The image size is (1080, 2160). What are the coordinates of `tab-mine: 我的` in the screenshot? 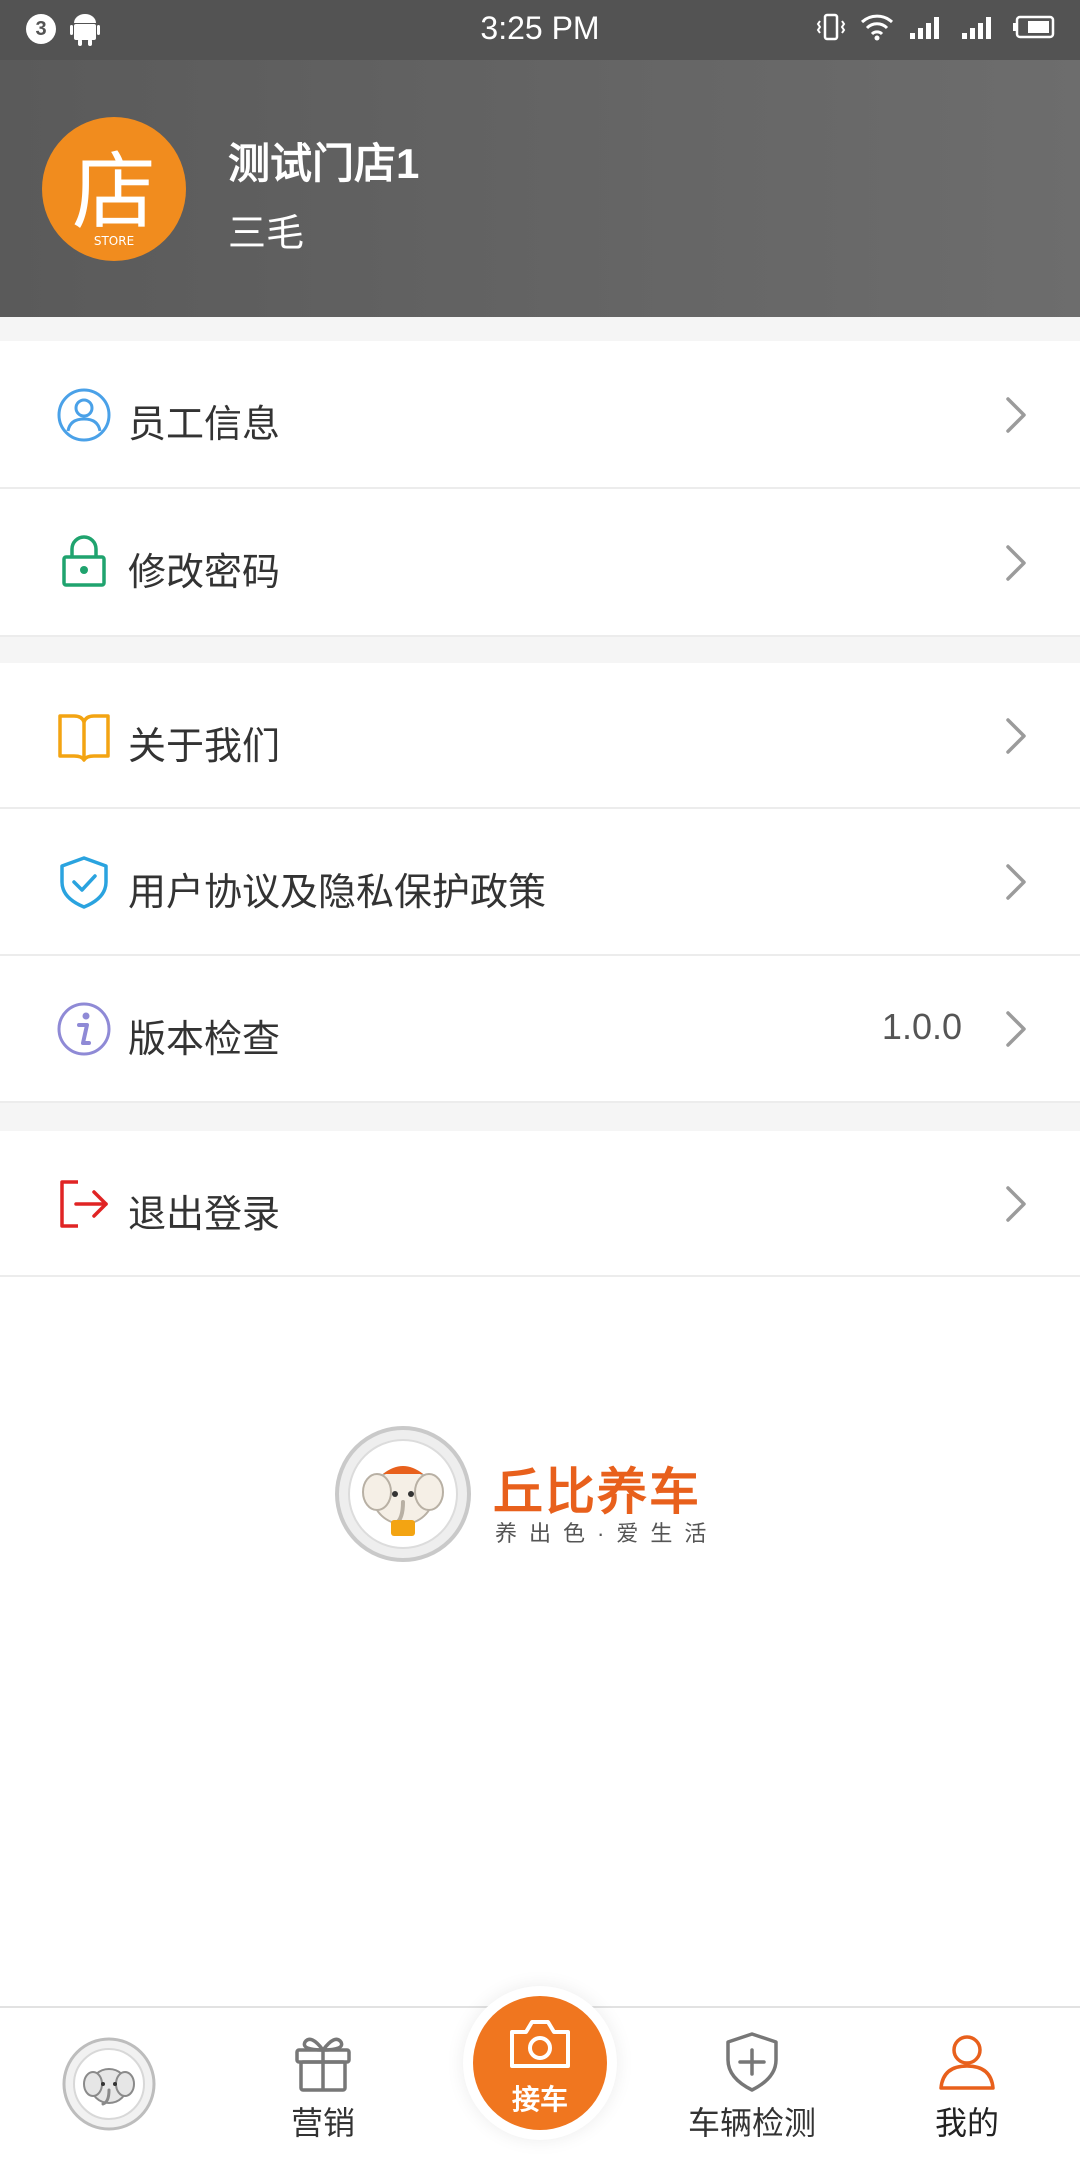 It's located at (967, 2084).